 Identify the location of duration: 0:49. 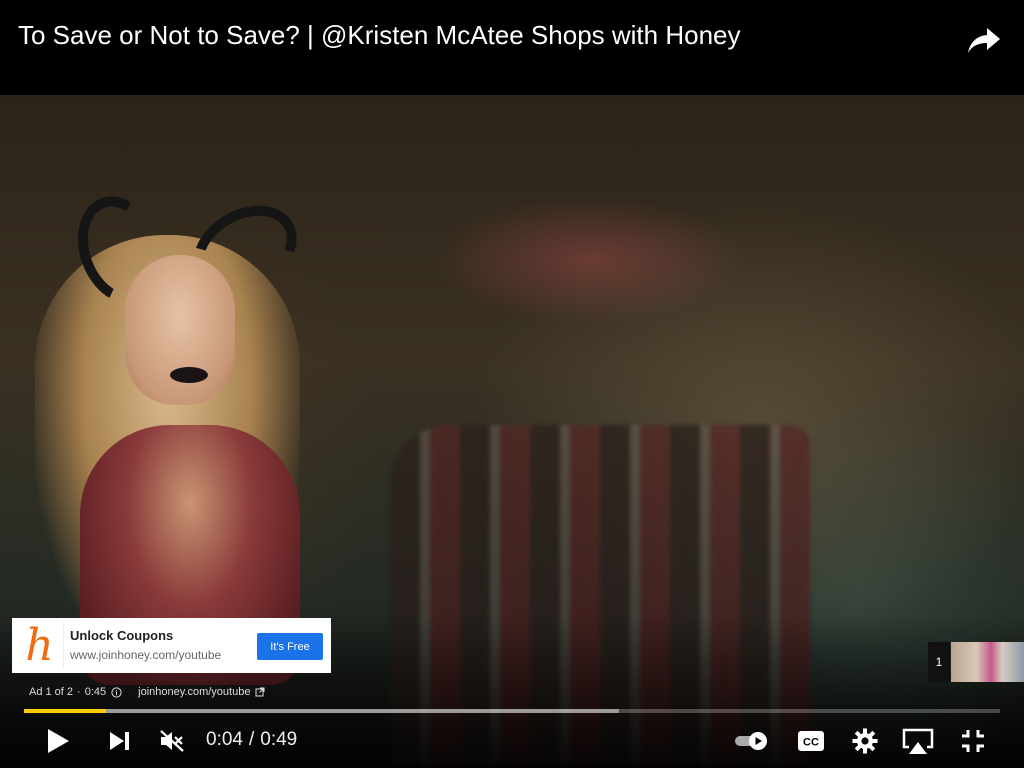
(279, 739).